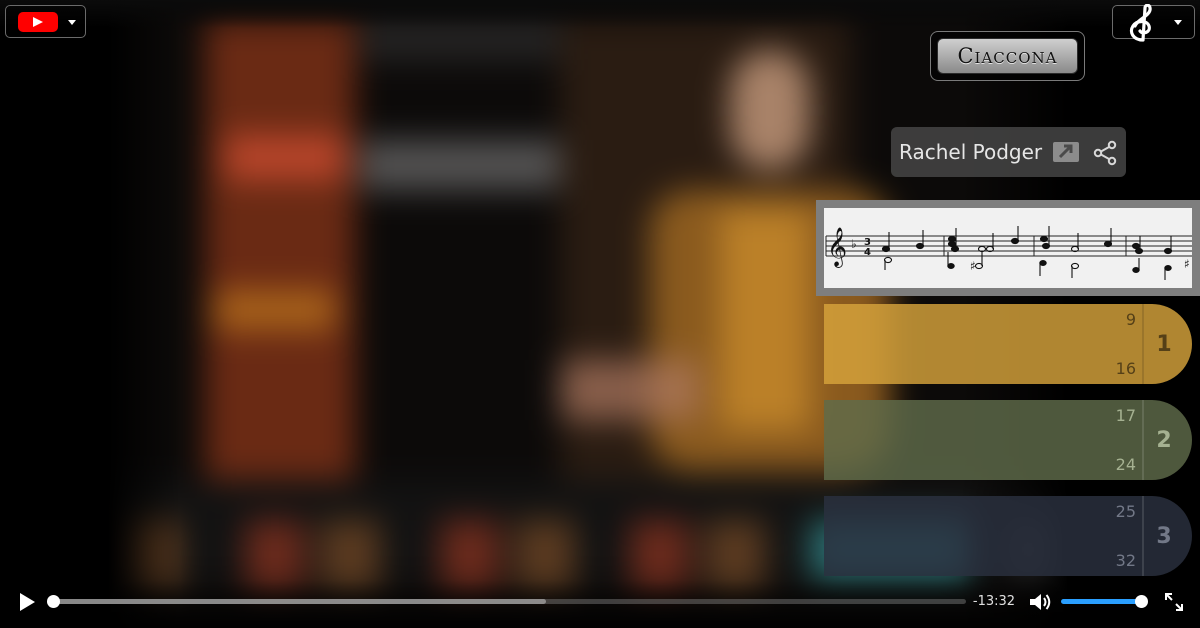 The width and height of the screenshot is (1200, 628). What do you see at coordinates (1125, 415) in the screenshot?
I see `section-start-bar: 17` at bounding box center [1125, 415].